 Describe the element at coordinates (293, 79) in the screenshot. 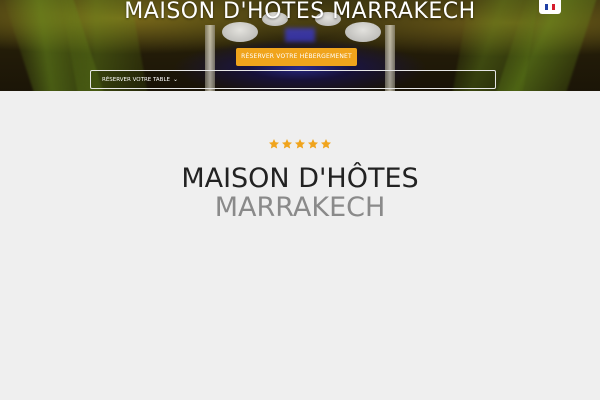

I see `book-table-dropdown: RÉSERVER VOTRE TABLE ⌄` at that location.